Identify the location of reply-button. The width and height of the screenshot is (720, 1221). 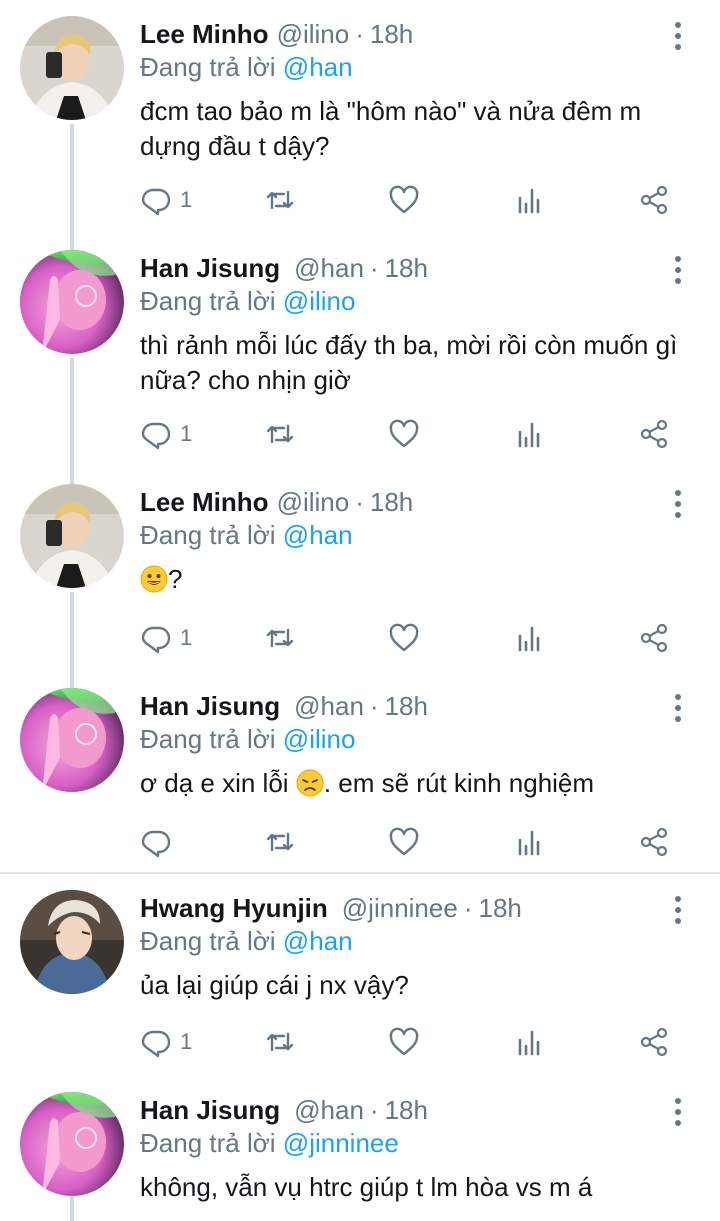
(156, 842).